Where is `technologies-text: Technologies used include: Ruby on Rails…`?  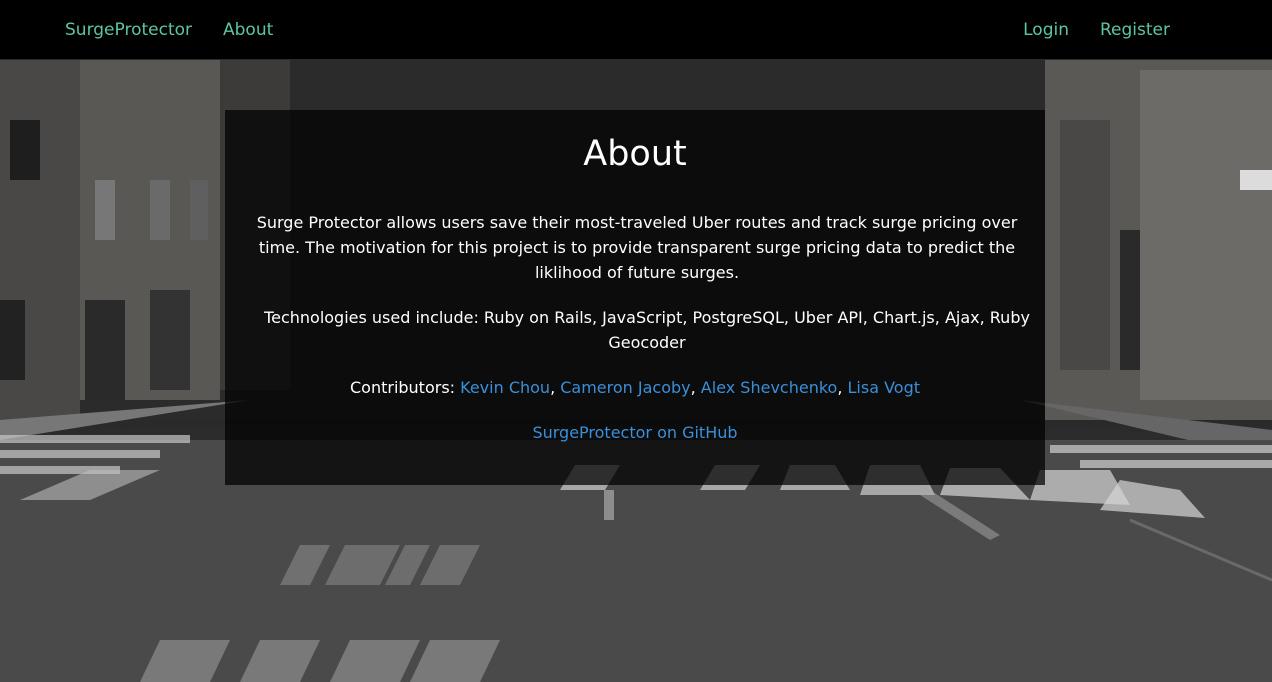
technologies-text: Technologies used include: Ruby on Rails… is located at coordinates (647, 330).